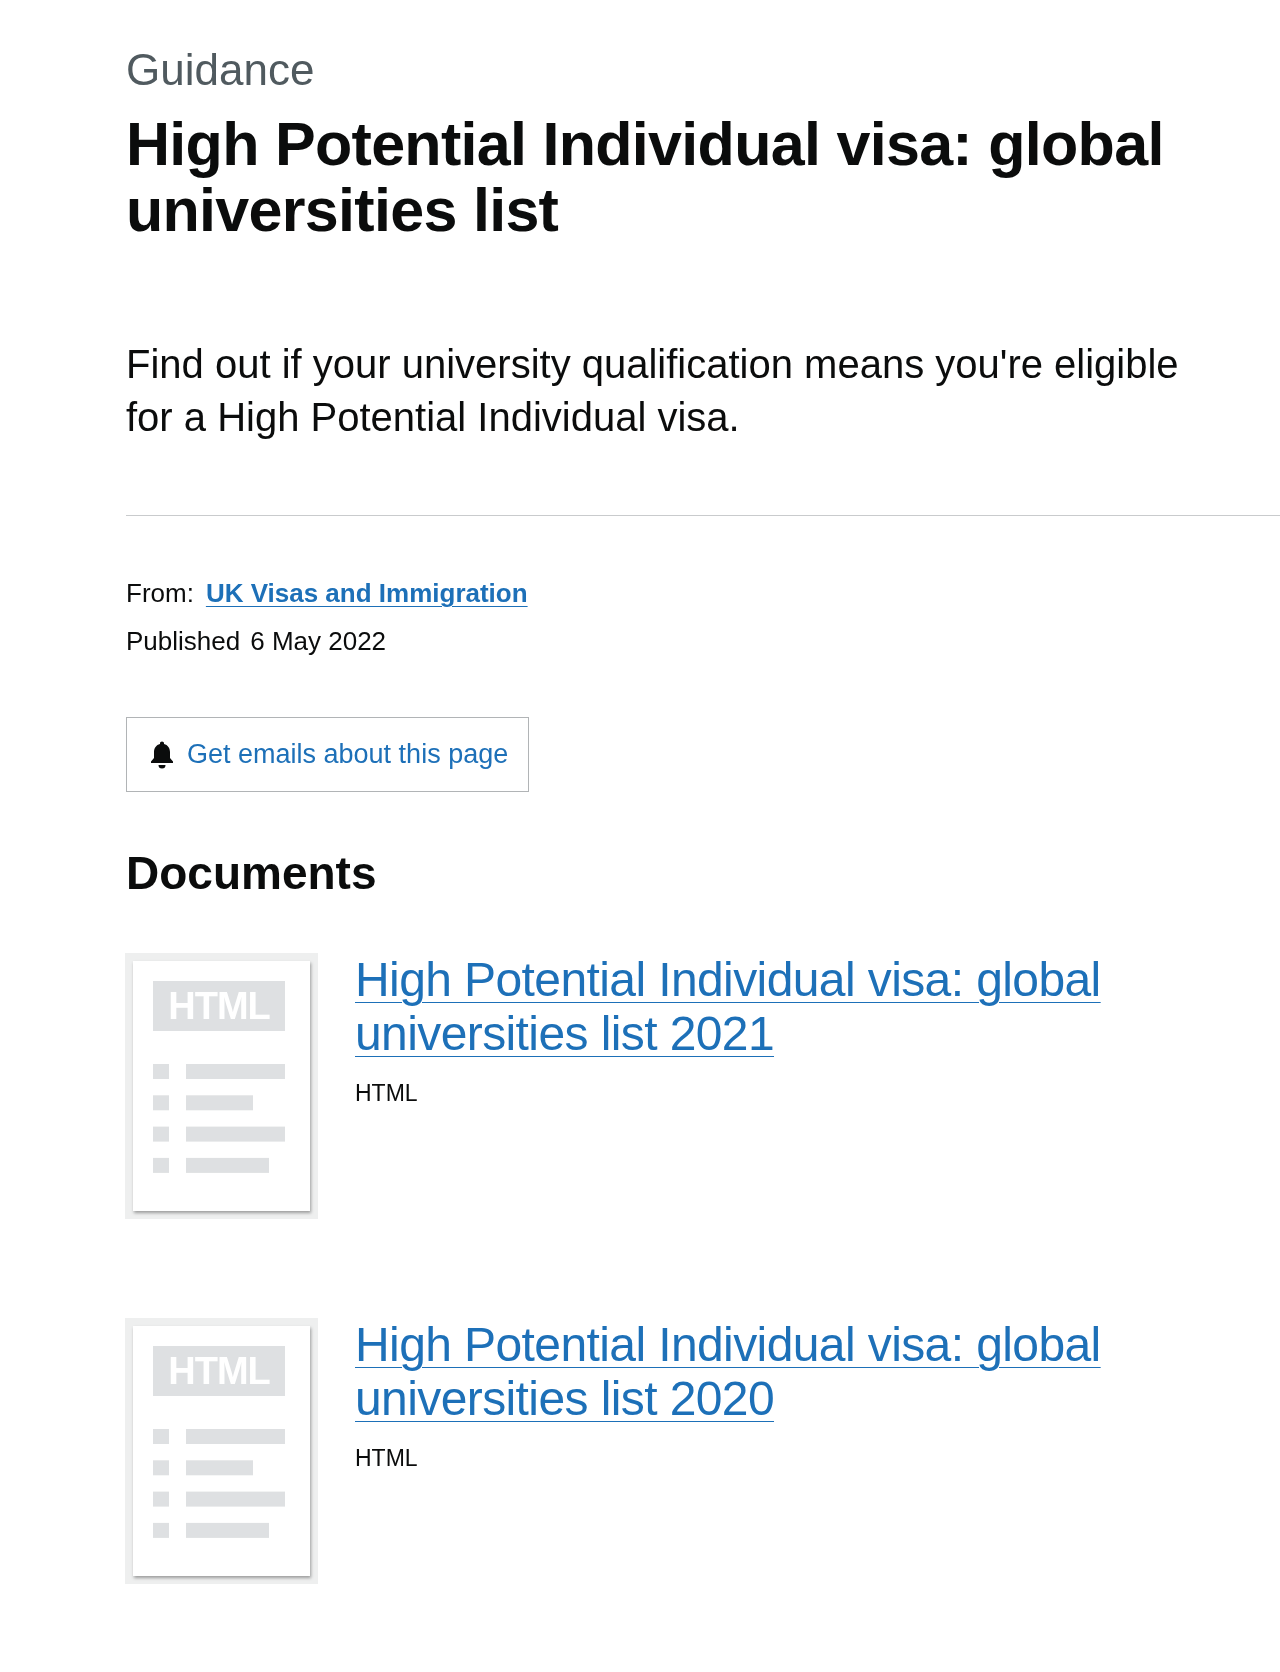 The image size is (1280, 1672). I want to click on bell-icon, so click(162, 754).